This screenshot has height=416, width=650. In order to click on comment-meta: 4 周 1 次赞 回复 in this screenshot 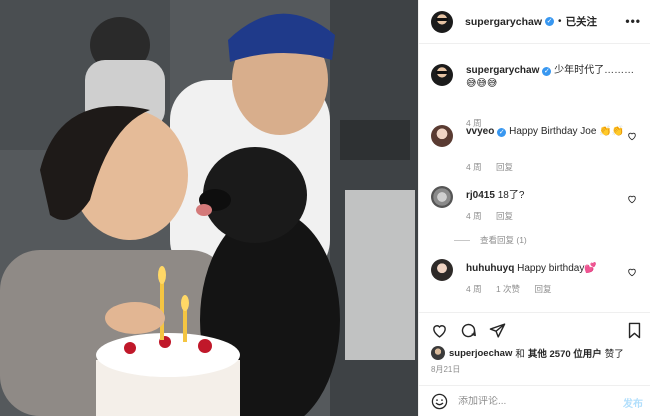, I will do `click(514, 289)`.